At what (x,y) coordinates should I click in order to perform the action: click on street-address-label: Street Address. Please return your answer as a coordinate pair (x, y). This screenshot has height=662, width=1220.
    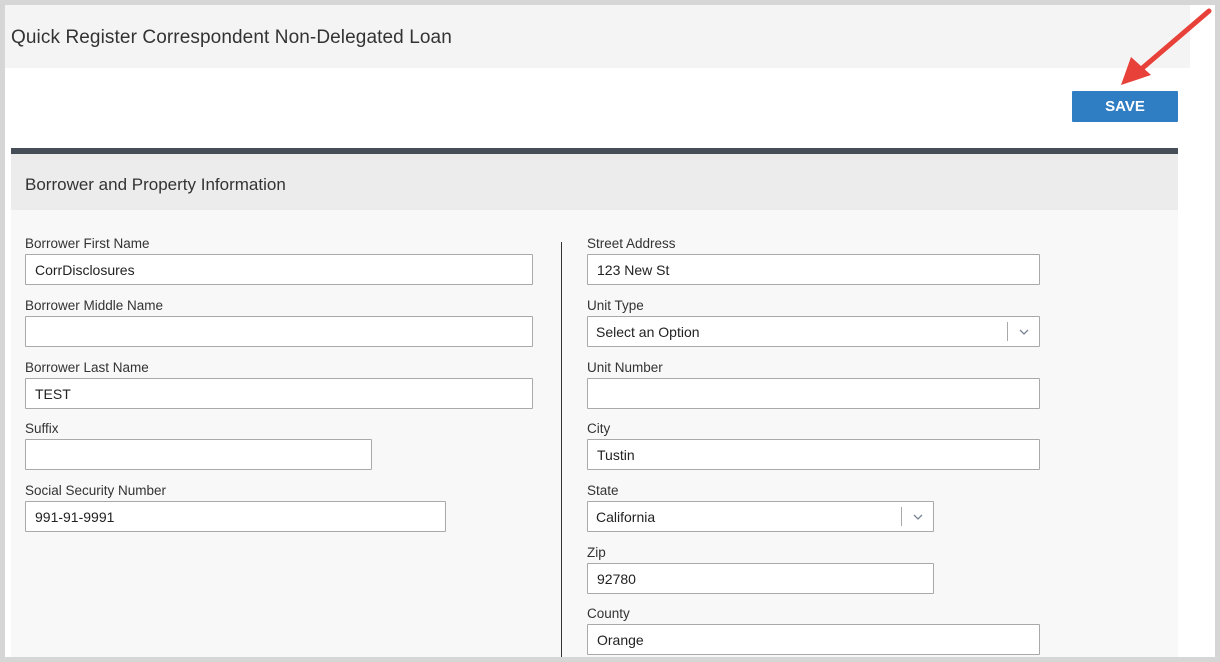
    Looking at the image, I should click on (631, 243).